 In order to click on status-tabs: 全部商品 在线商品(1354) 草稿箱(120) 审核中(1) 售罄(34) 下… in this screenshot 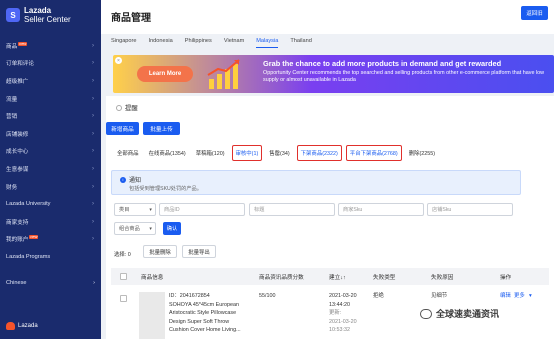, I will do `click(278, 153)`.